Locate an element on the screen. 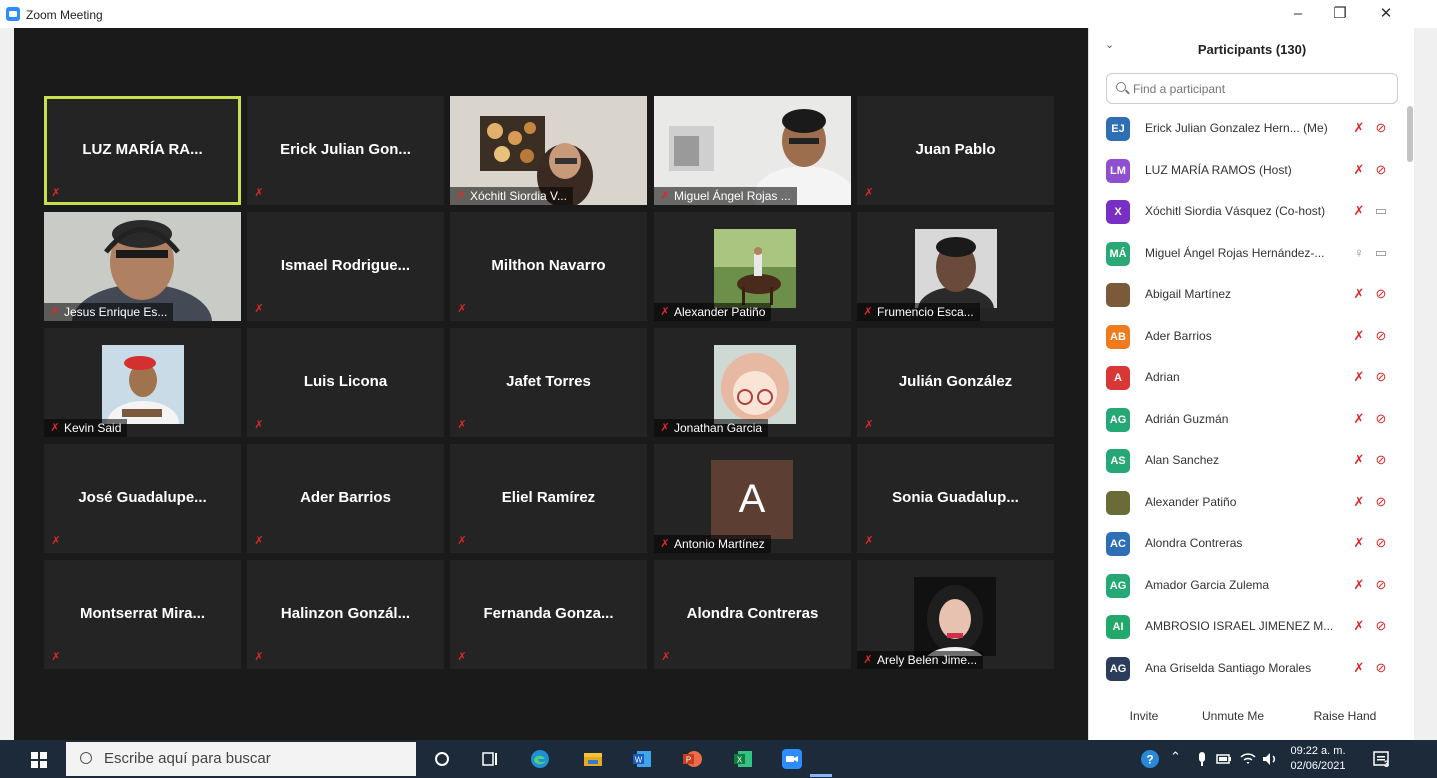 Image resolution: width=1437 pixels, height=778 pixels. video-tile: Alondra Contreras ✗ is located at coordinates (752, 614).